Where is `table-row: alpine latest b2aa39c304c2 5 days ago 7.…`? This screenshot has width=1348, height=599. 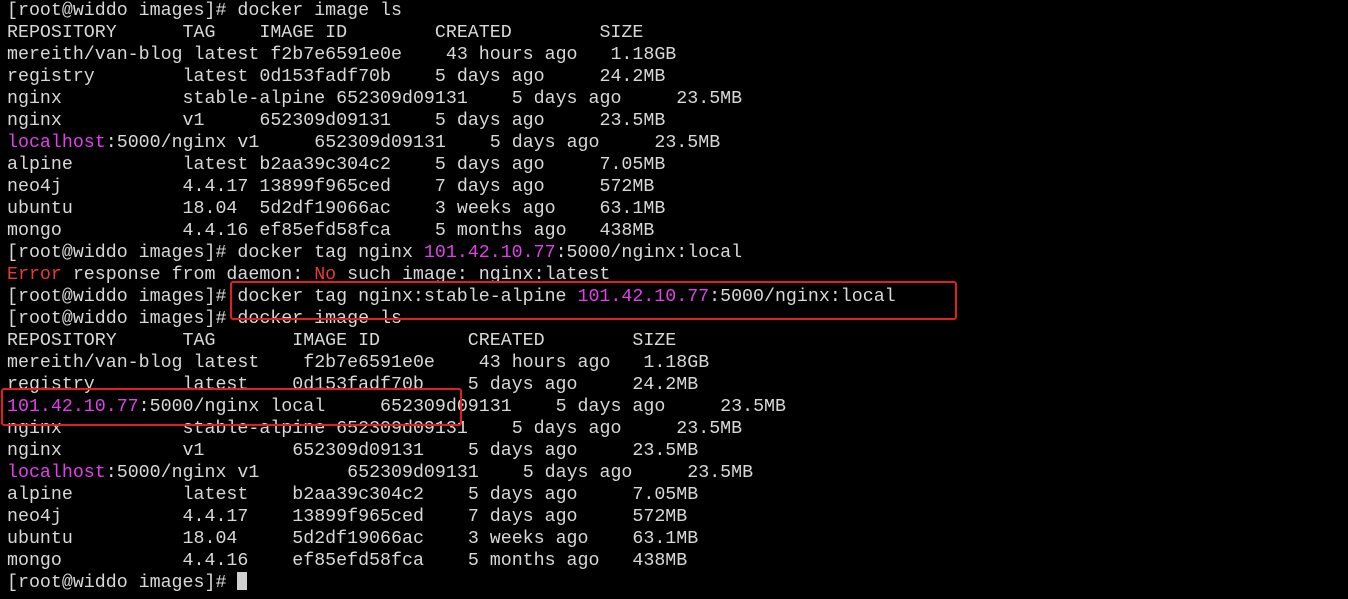
table-row: alpine latest b2aa39c304c2 5 days ago 7.… is located at coordinates (675, 165).